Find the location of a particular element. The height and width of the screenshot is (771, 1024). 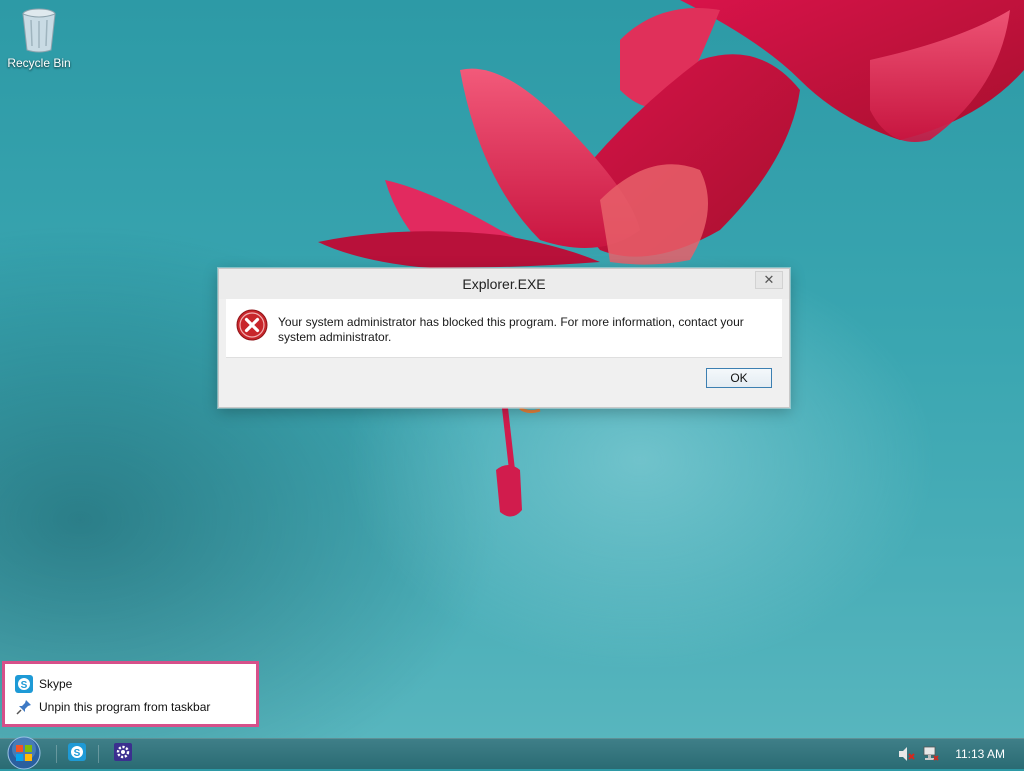

jumplist-item-label: Skype is located at coordinates (56, 684).